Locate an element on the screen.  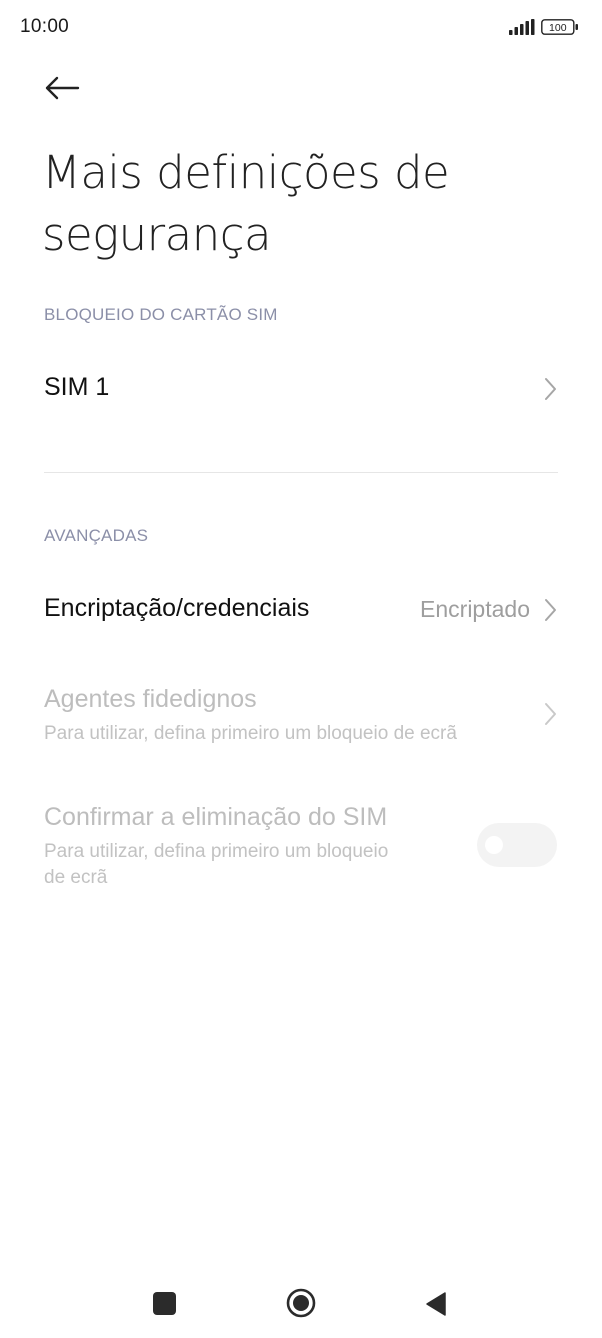
battery-icon: 100 is located at coordinates (559, 27).